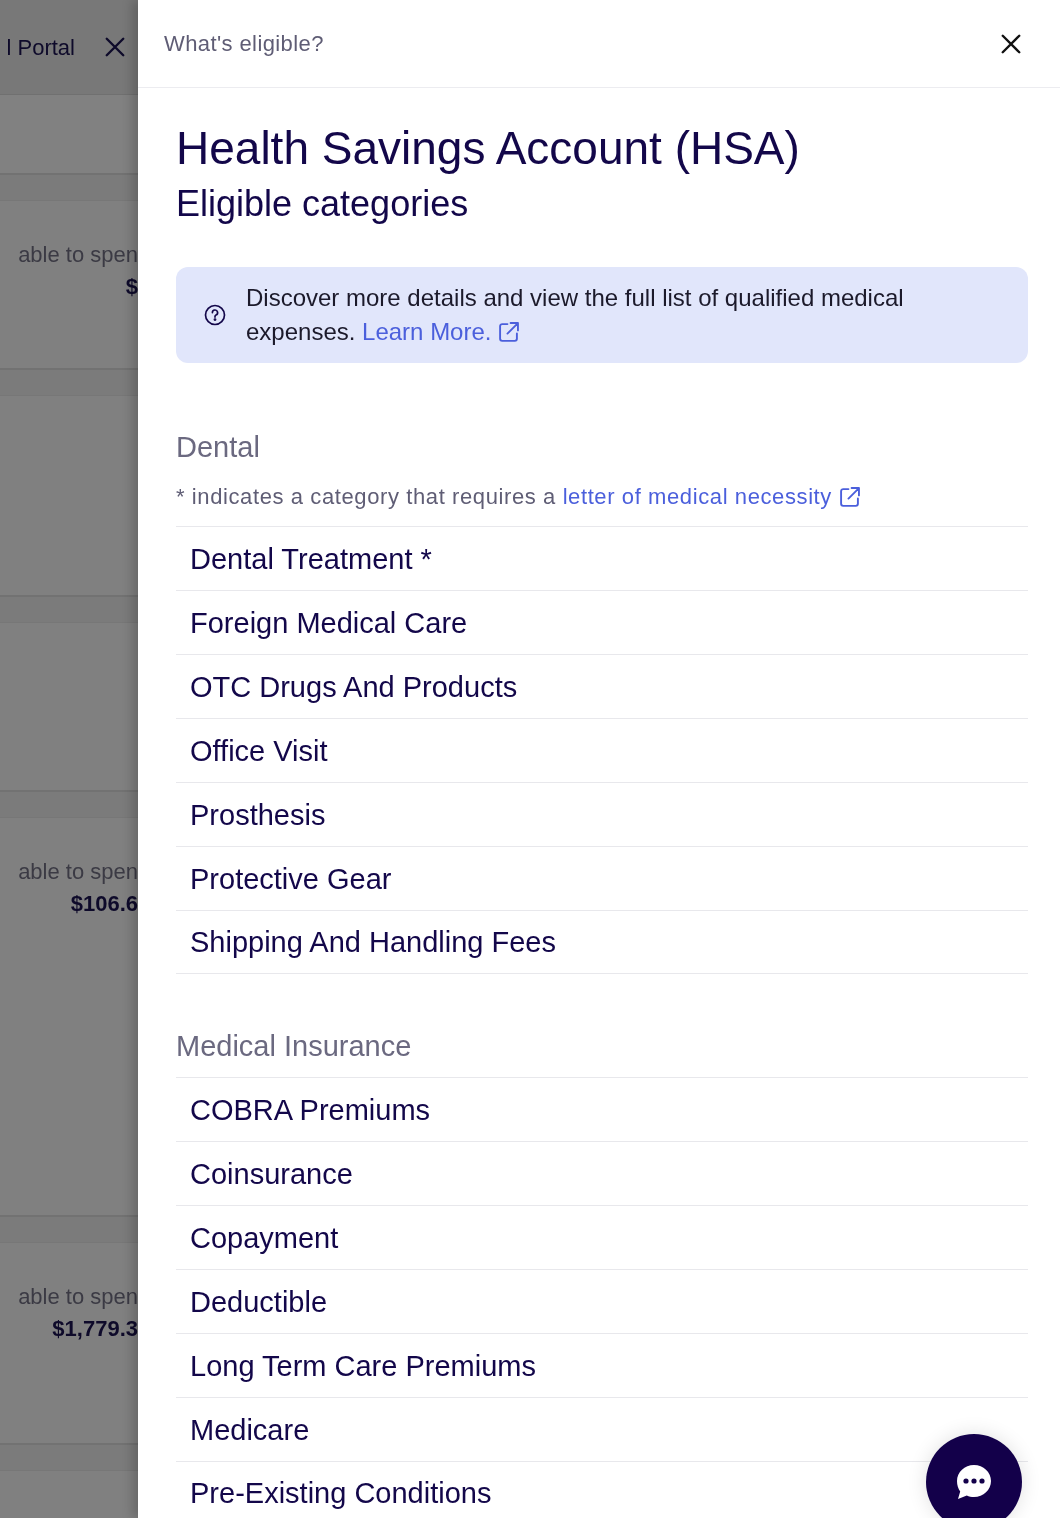 This screenshot has width=1060, height=1518. I want to click on category-name: OTC Drugs And Products, so click(354, 686).